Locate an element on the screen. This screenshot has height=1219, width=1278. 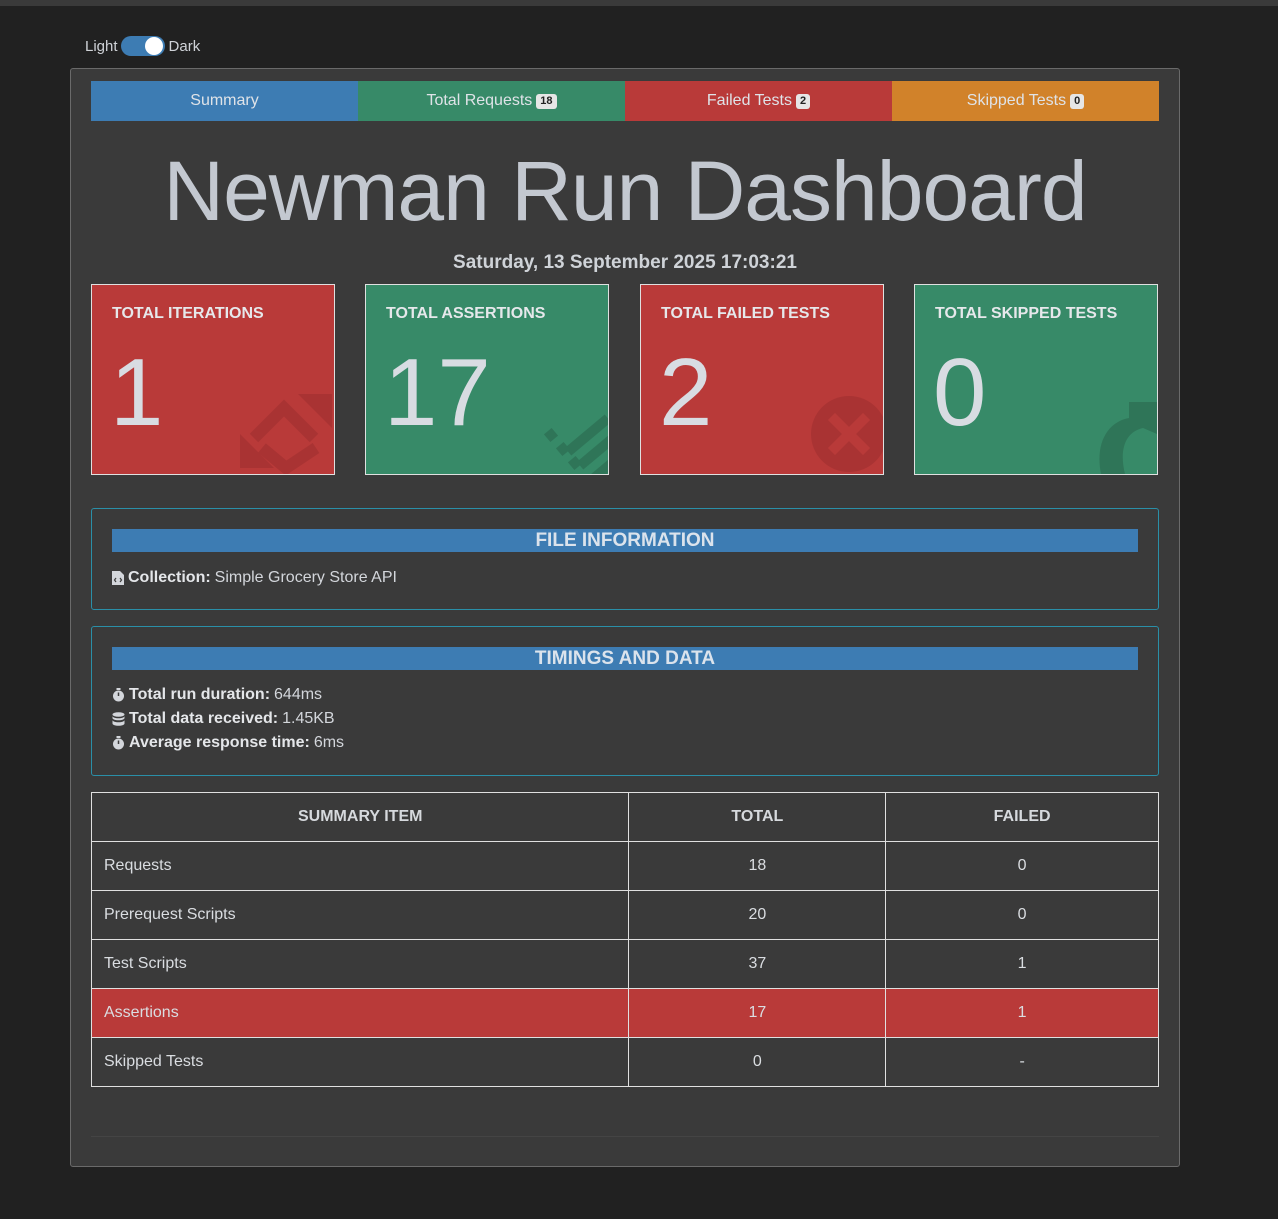
card-label: TOTAL ASSERTIONS is located at coordinates (466, 313).